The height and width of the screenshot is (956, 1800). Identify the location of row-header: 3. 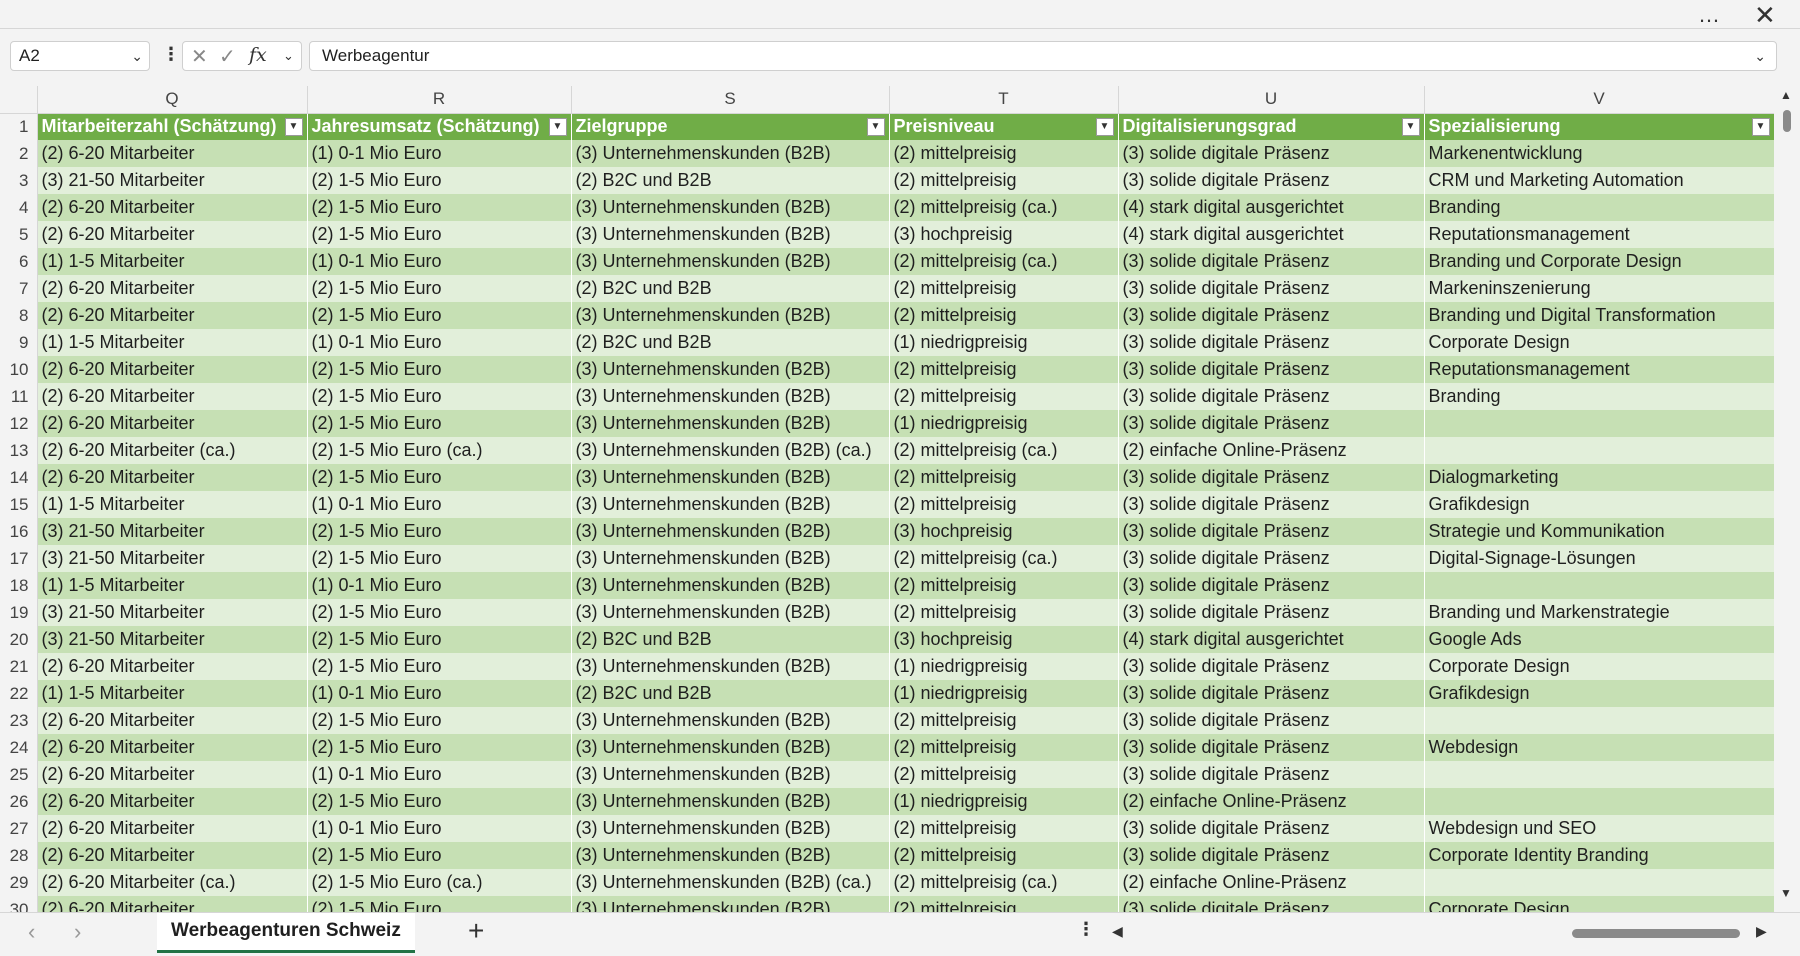
(19, 180).